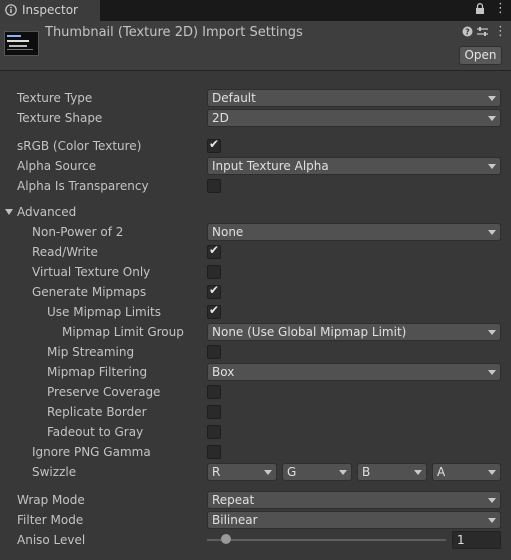  Describe the element at coordinates (47, 212) in the screenshot. I see `advanced-label: Advanced` at that location.